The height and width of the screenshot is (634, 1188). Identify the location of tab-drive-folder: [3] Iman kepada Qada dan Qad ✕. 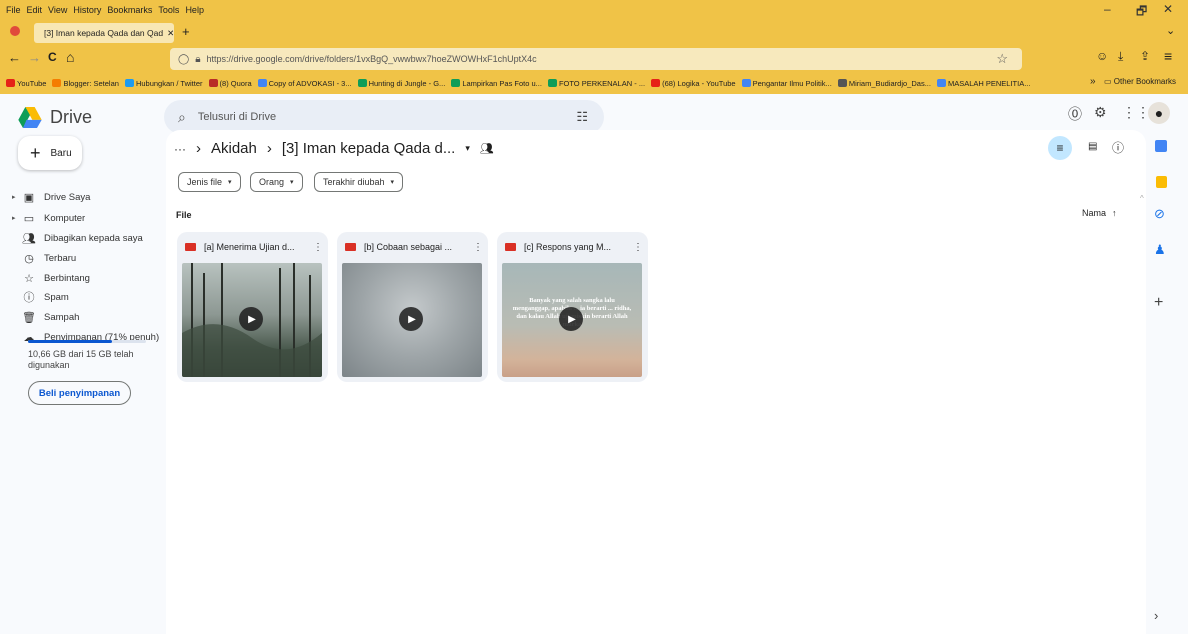
(104, 33).